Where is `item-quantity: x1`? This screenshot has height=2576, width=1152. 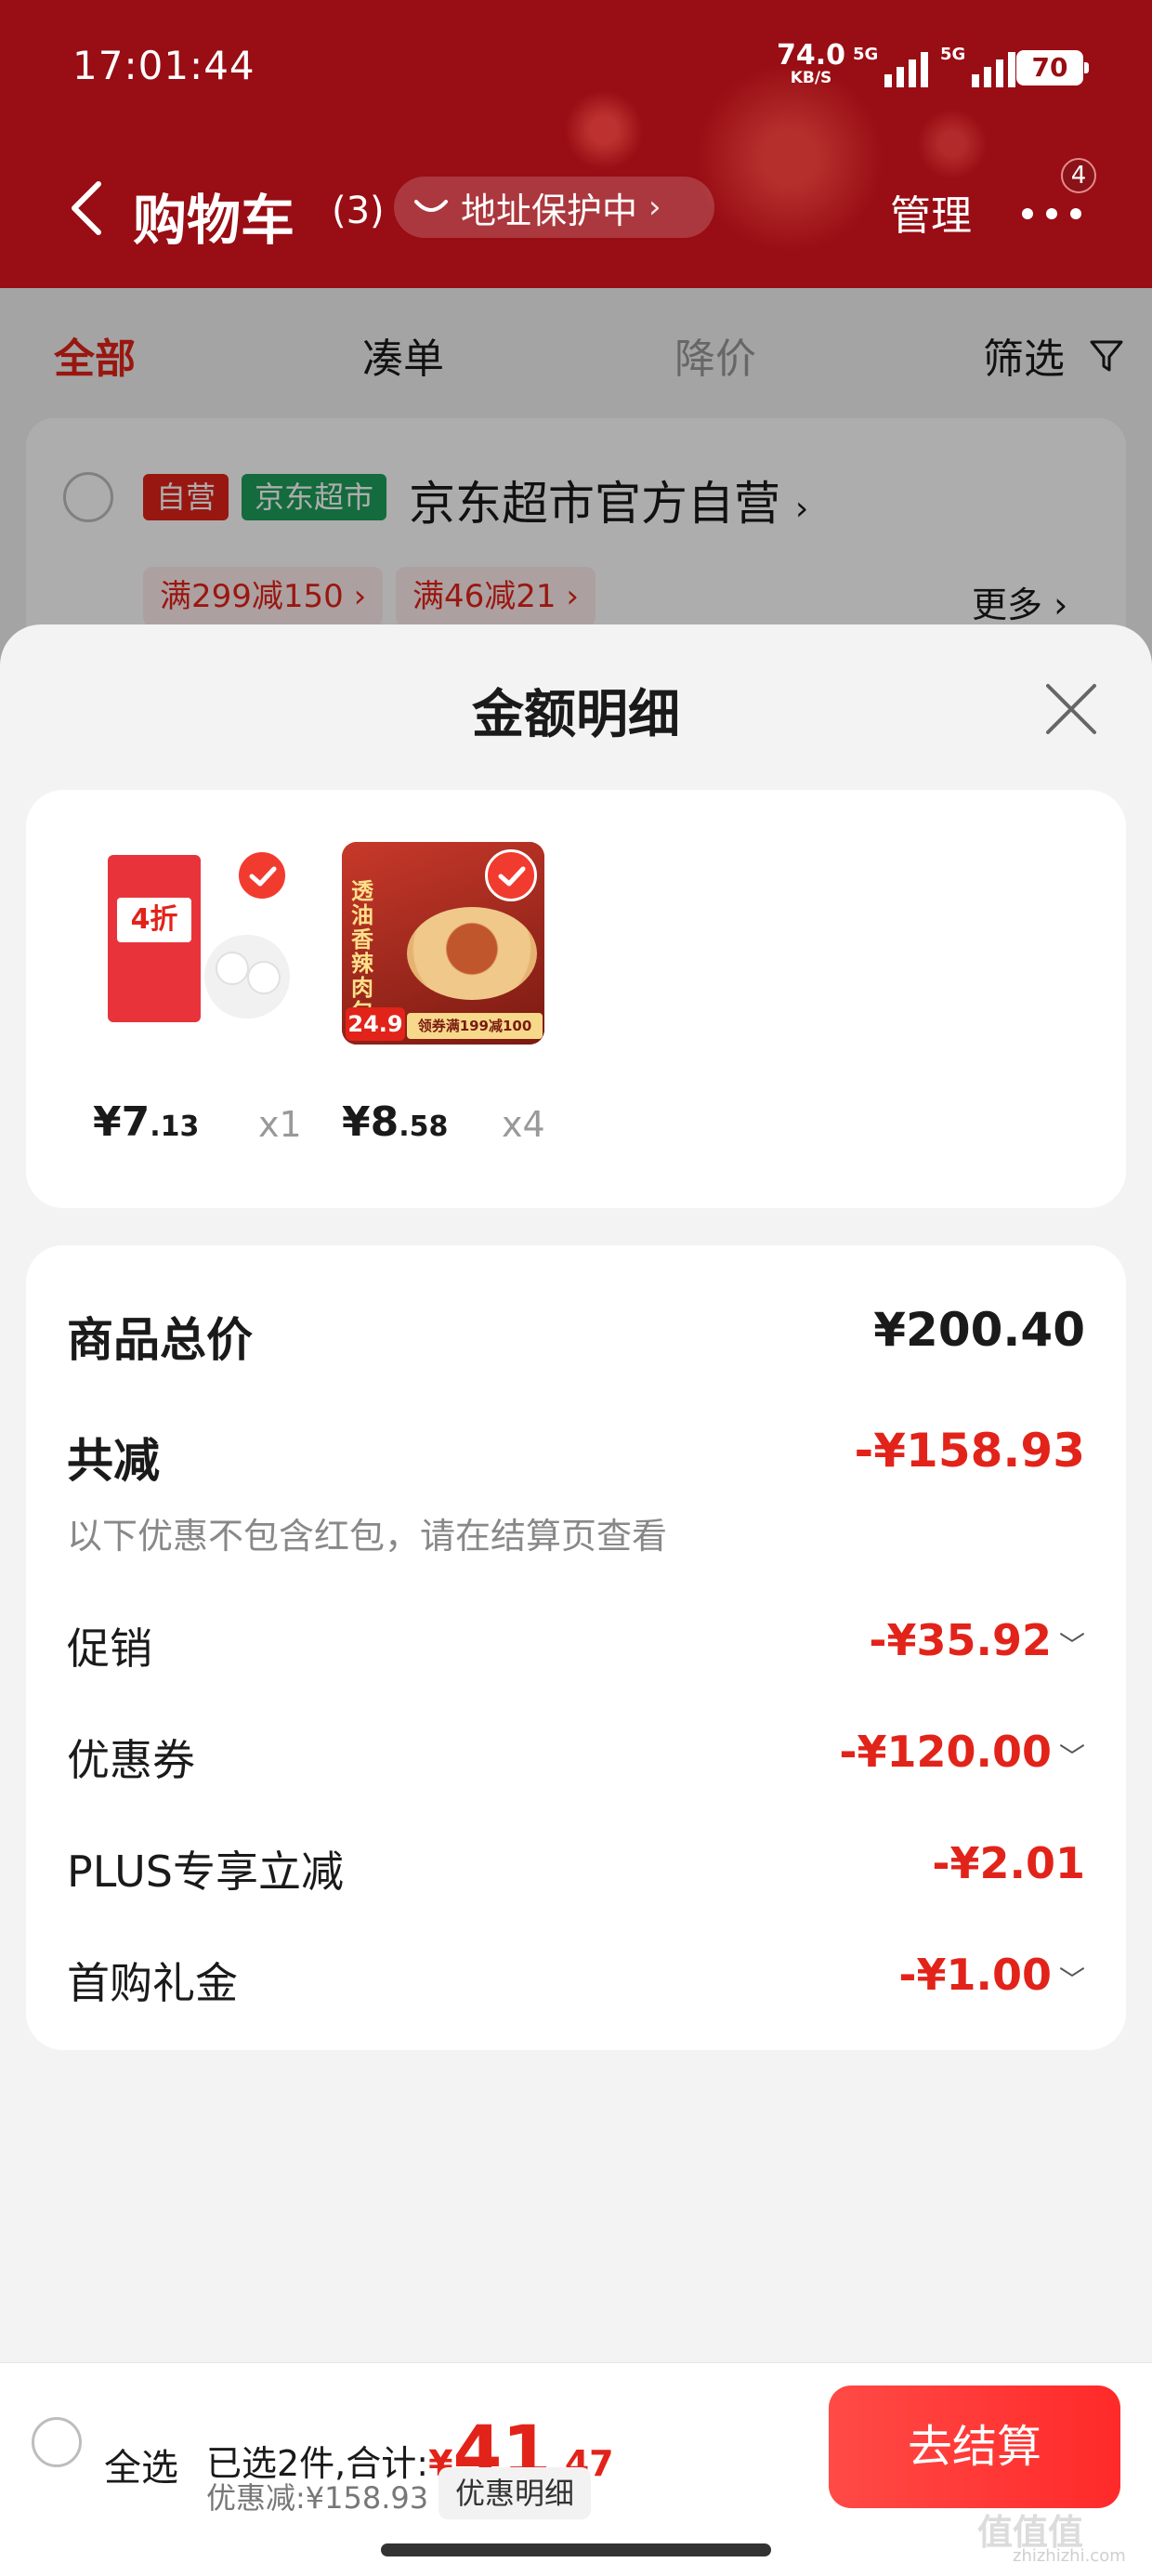
item-quantity: x1 is located at coordinates (280, 1124).